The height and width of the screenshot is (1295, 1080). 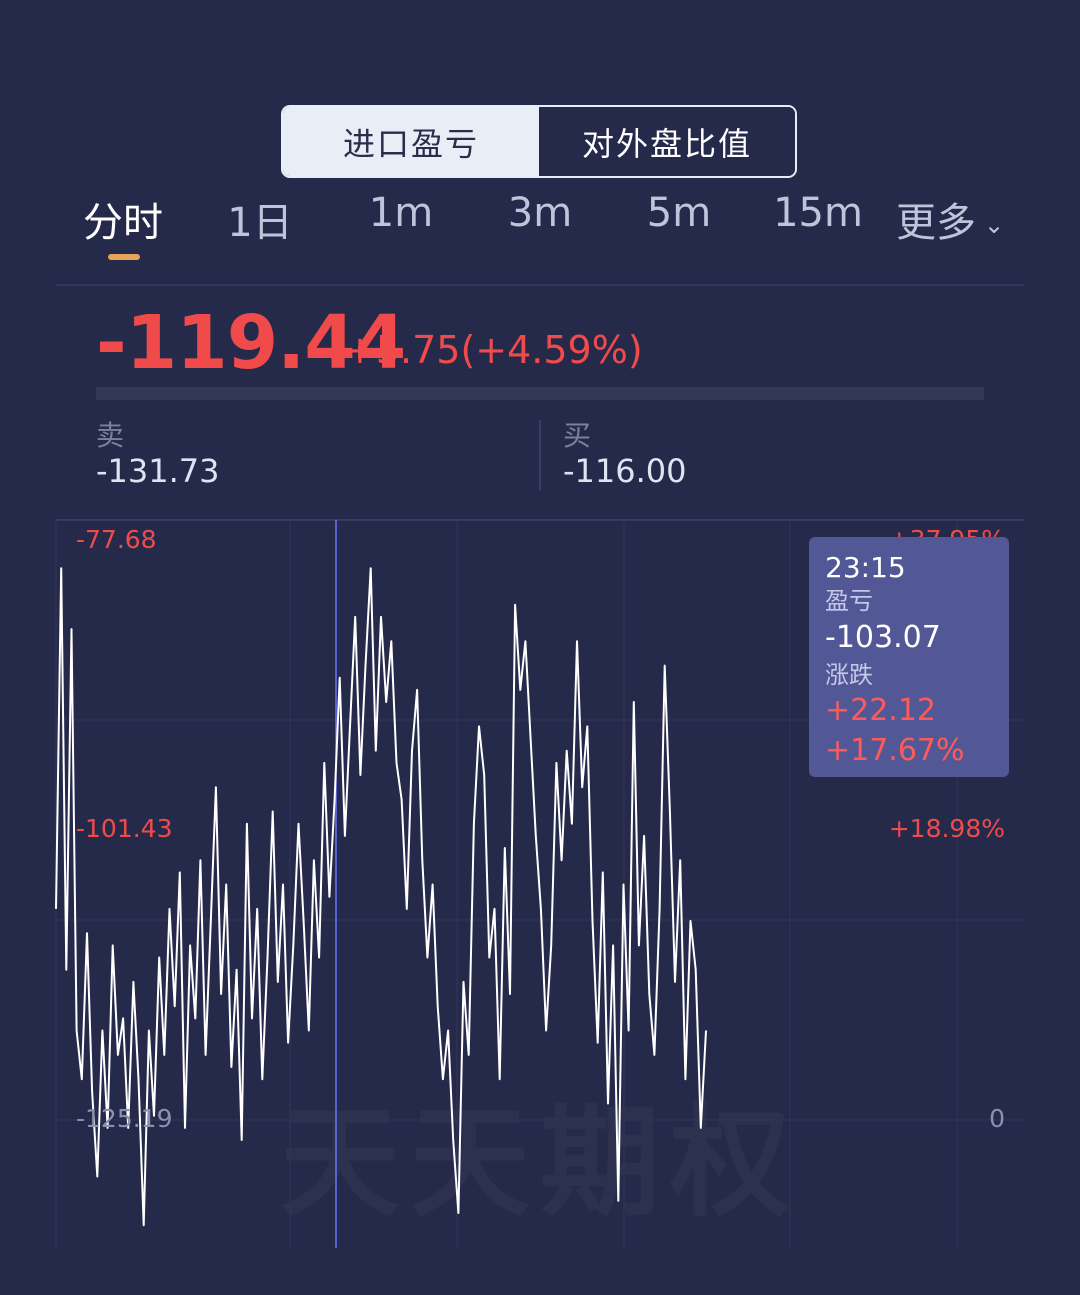 I want to click on tooltip-change-label: 涨跌, so click(x=849, y=675).